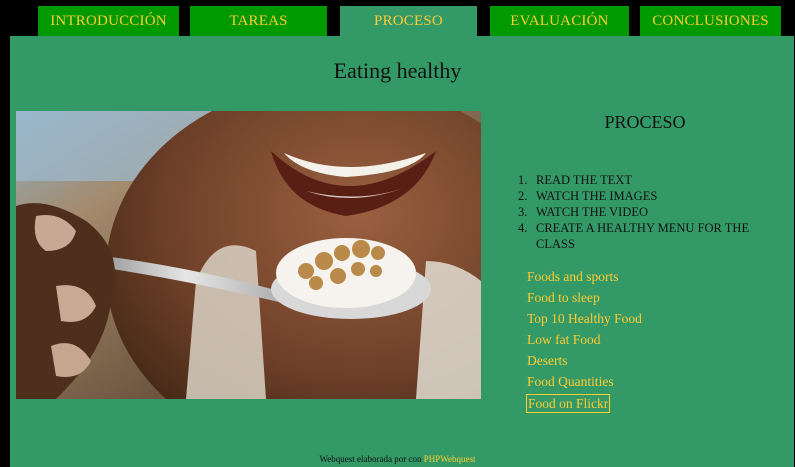 Image resolution: width=795 pixels, height=467 pixels. What do you see at coordinates (584, 180) in the screenshot?
I see `step-text: READ THE TEXT` at bounding box center [584, 180].